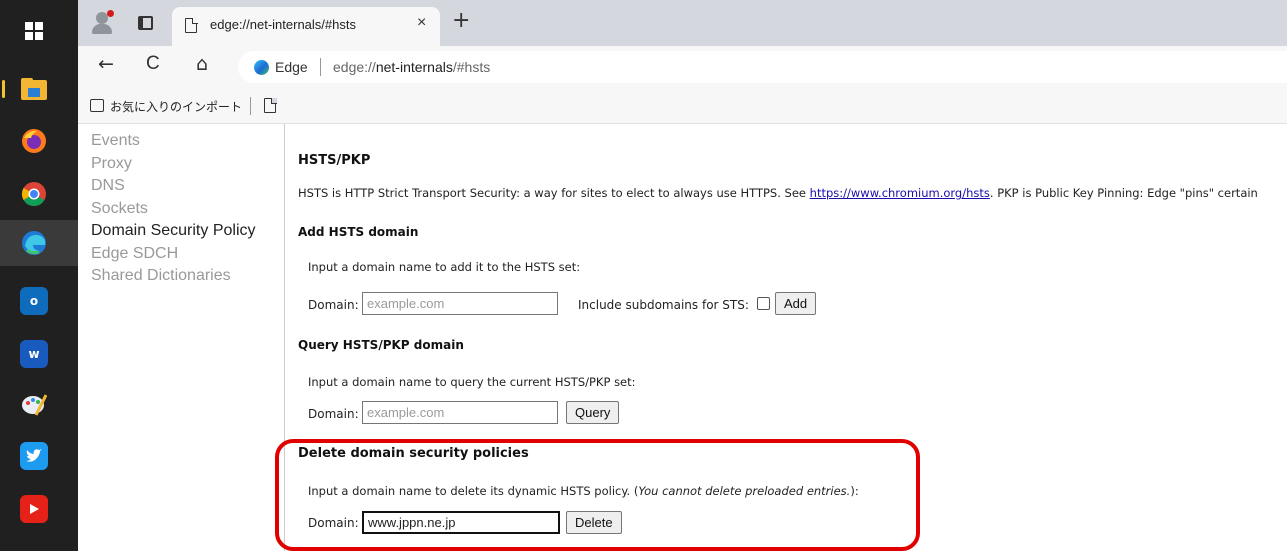 The height and width of the screenshot is (551, 1287). I want to click on delete-button: Delete, so click(594, 522).